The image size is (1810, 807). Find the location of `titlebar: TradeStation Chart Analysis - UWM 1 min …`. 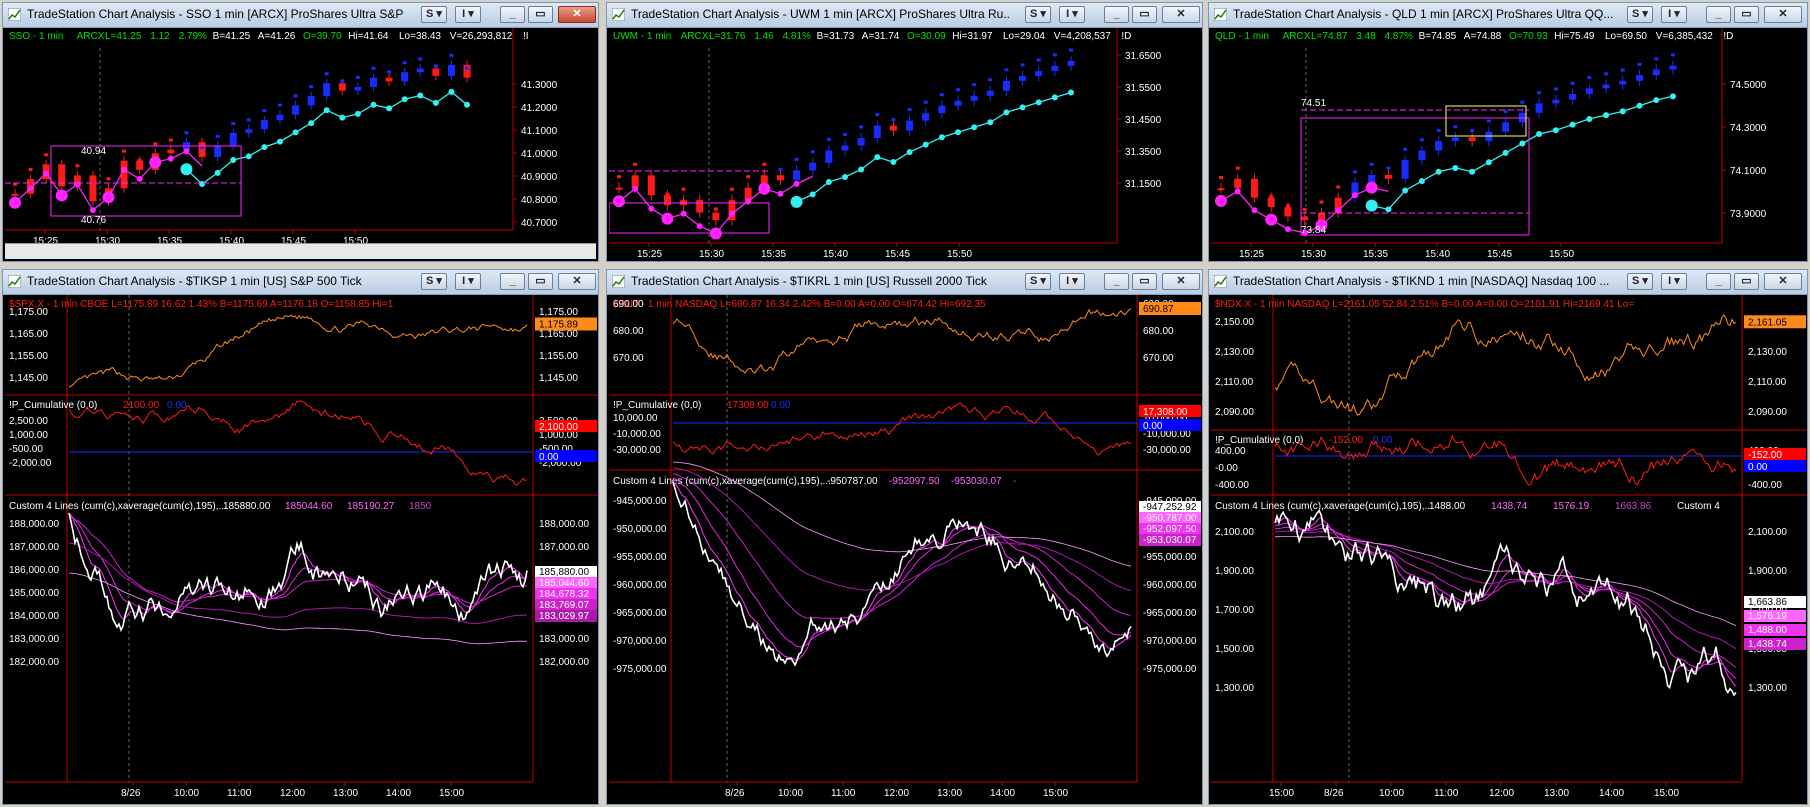

titlebar: TradeStation Chart Analysis - UWM 1 min … is located at coordinates (904, 15).